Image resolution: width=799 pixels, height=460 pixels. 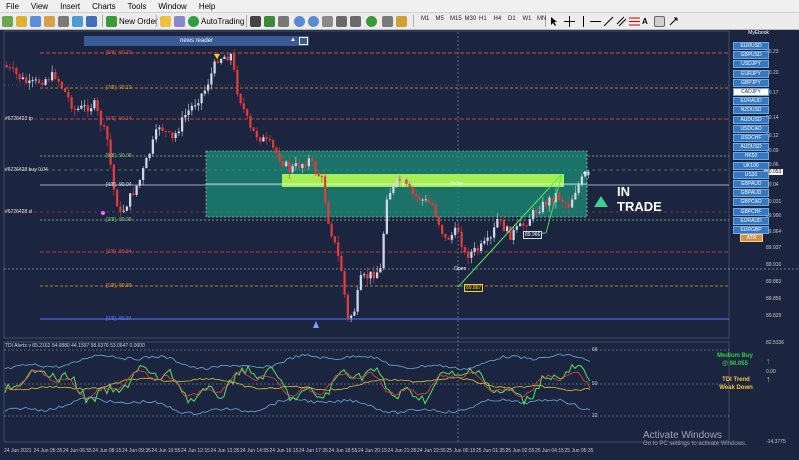 What do you see at coordinates (303, 41) in the screenshot?
I see `window-toggle-icon` at bounding box center [303, 41].